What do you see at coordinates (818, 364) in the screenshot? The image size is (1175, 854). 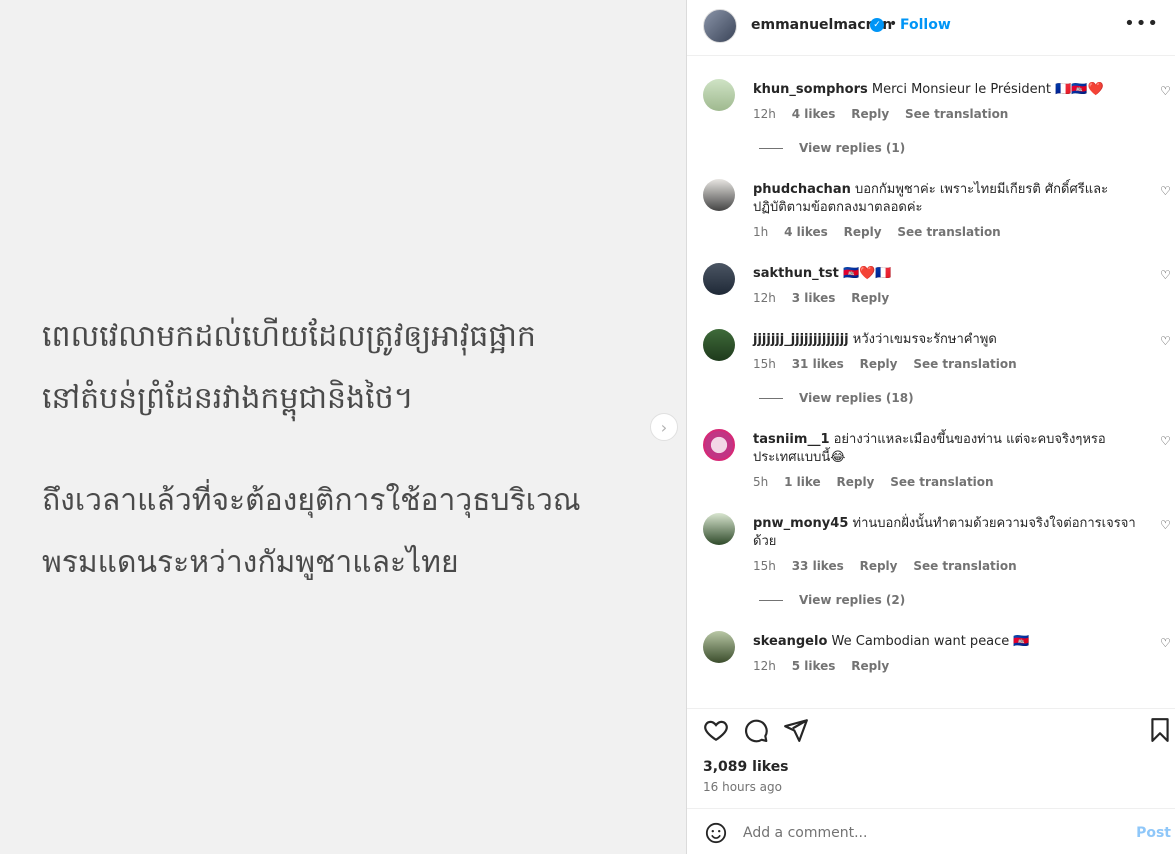 I see `comment-likes: 31 likes` at bounding box center [818, 364].